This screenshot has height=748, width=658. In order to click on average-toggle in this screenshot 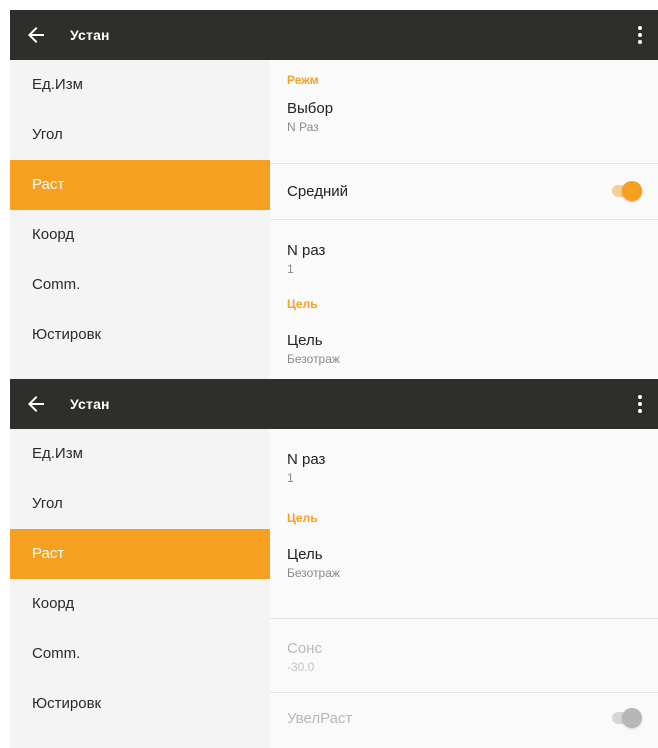, I will do `click(626, 191)`.